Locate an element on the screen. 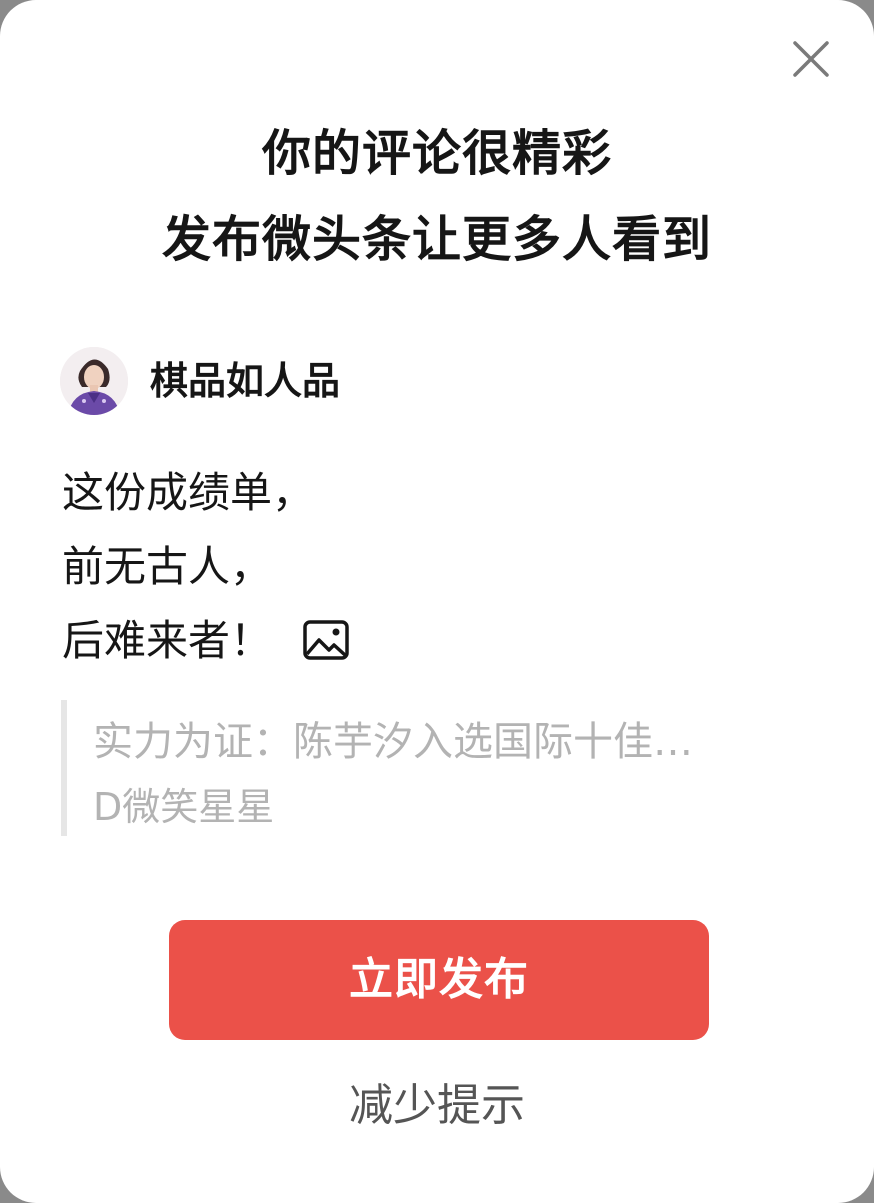 The image size is (874, 1203). image-icon is located at coordinates (326, 640).